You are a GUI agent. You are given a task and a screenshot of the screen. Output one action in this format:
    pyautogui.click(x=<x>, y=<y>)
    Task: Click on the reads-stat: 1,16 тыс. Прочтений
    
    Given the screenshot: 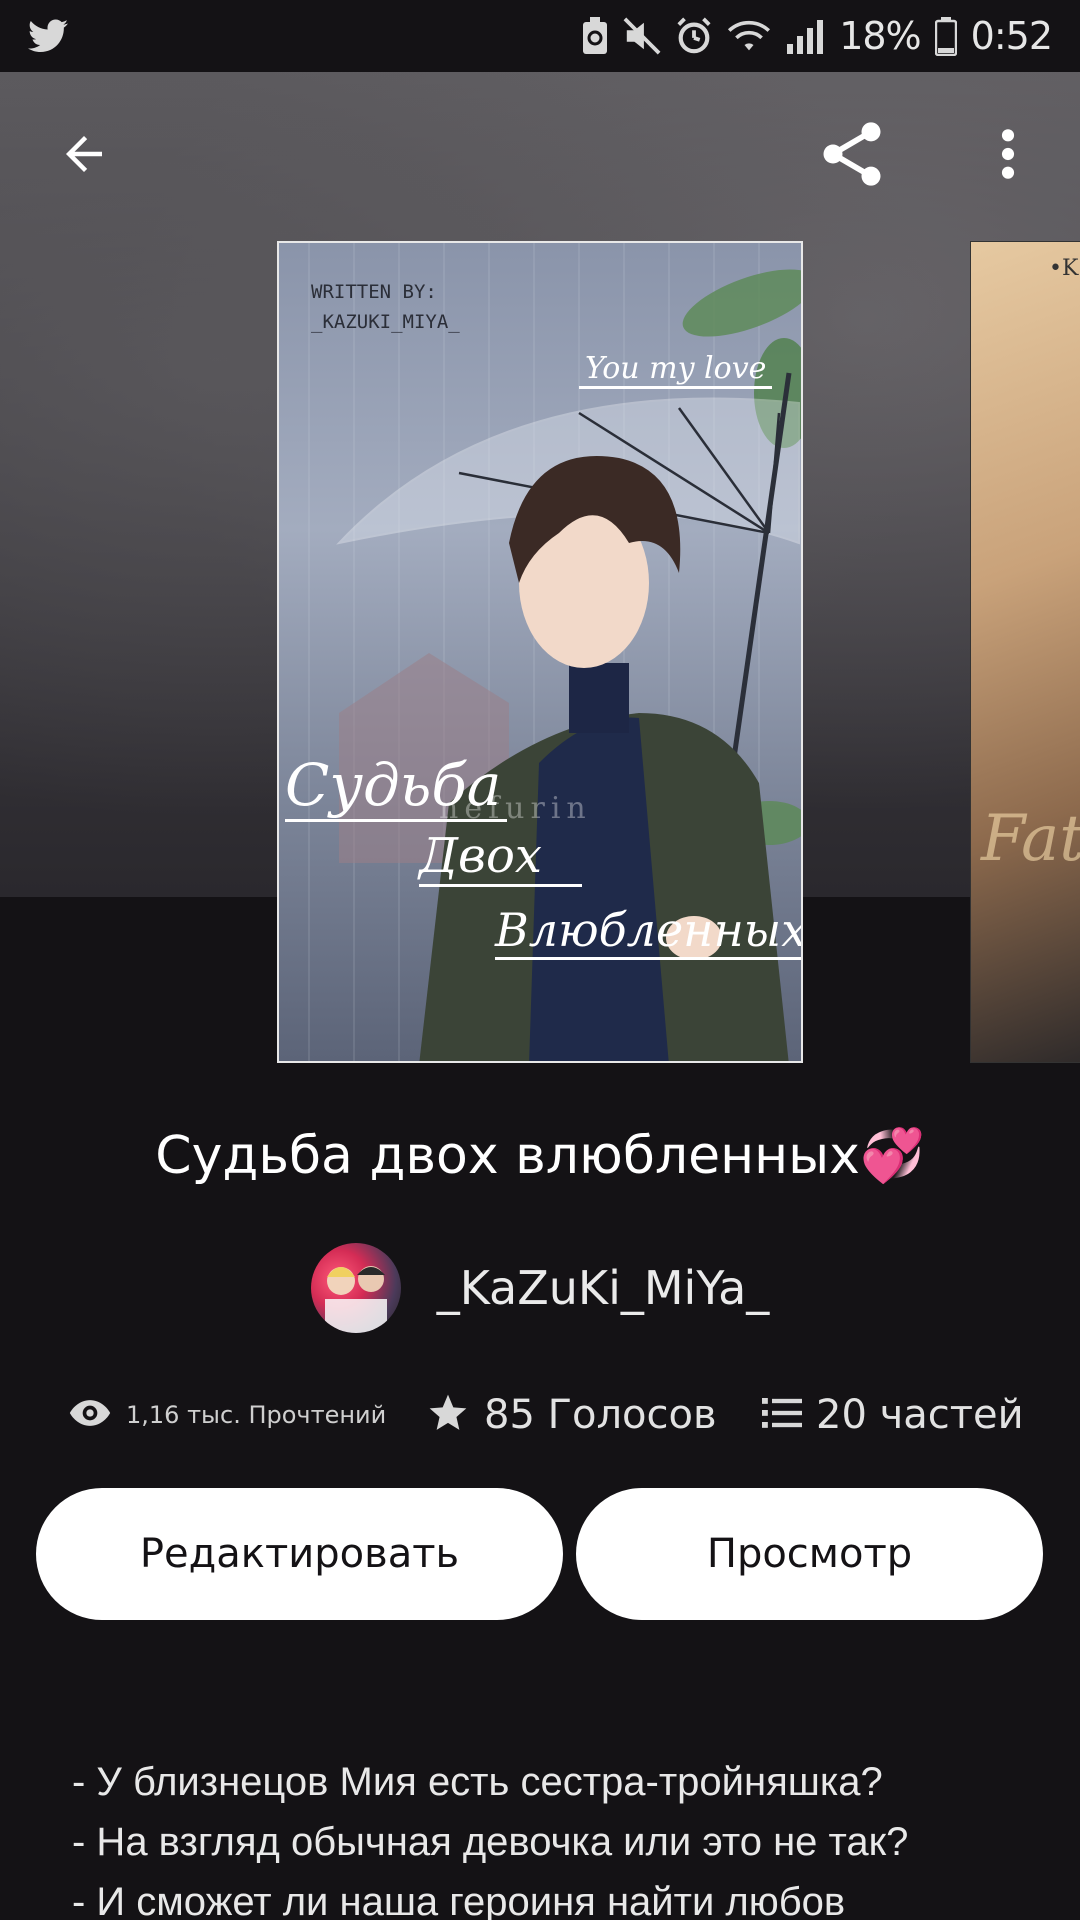 What is the action you would take?
    pyautogui.click(x=227, y=1415)
    